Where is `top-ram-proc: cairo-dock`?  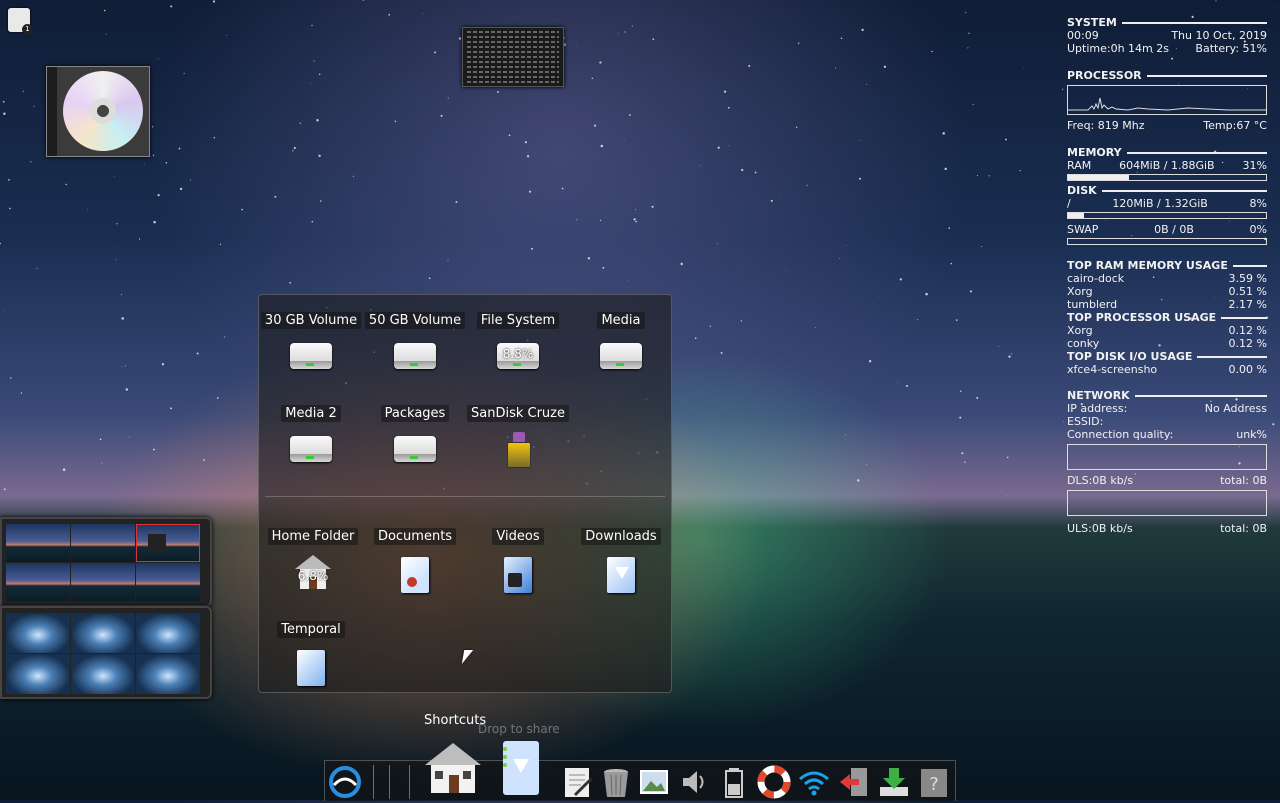 top-ram-proc: cairo-dock is located at coordinates (1095, 278).